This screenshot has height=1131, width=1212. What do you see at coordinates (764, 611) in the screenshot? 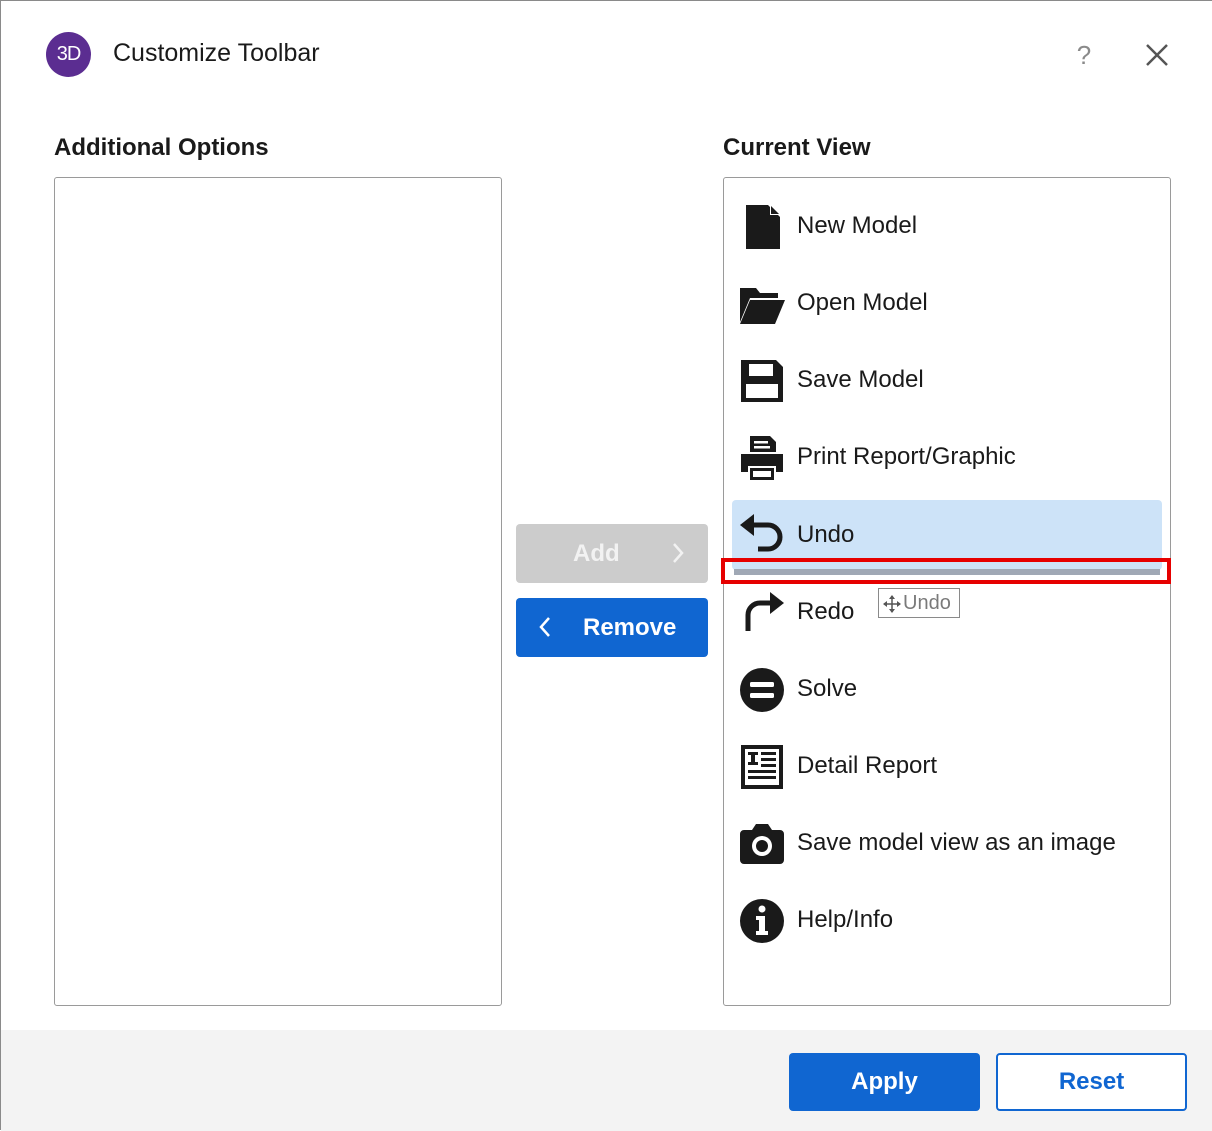
I see `redo-icon` at bounding box center [764, 611].